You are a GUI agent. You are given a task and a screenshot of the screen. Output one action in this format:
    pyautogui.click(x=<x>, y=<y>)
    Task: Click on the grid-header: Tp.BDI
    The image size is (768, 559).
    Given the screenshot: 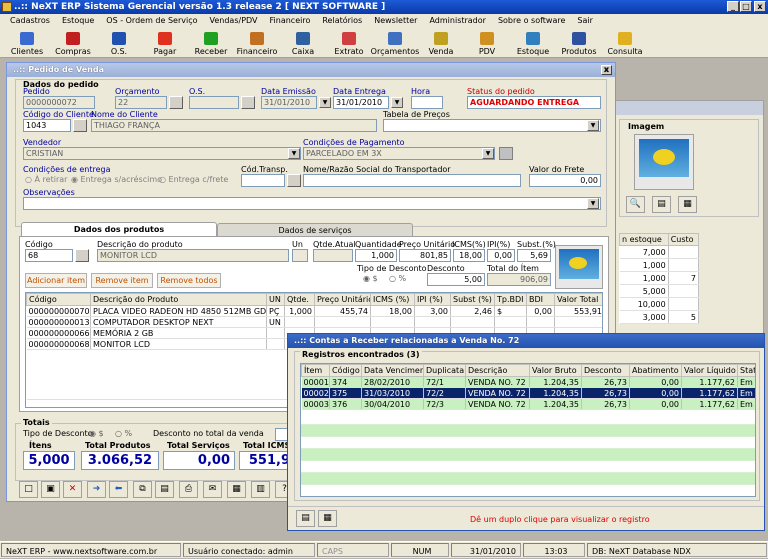 What is the action you would take?
    pyautogui.click(x=510, y=299)
    